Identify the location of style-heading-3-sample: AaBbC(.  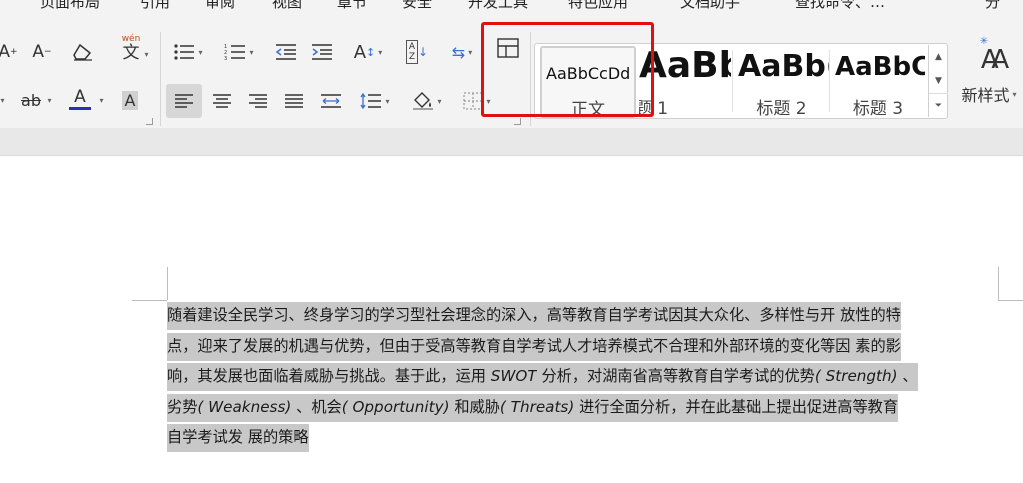
(880, 67).